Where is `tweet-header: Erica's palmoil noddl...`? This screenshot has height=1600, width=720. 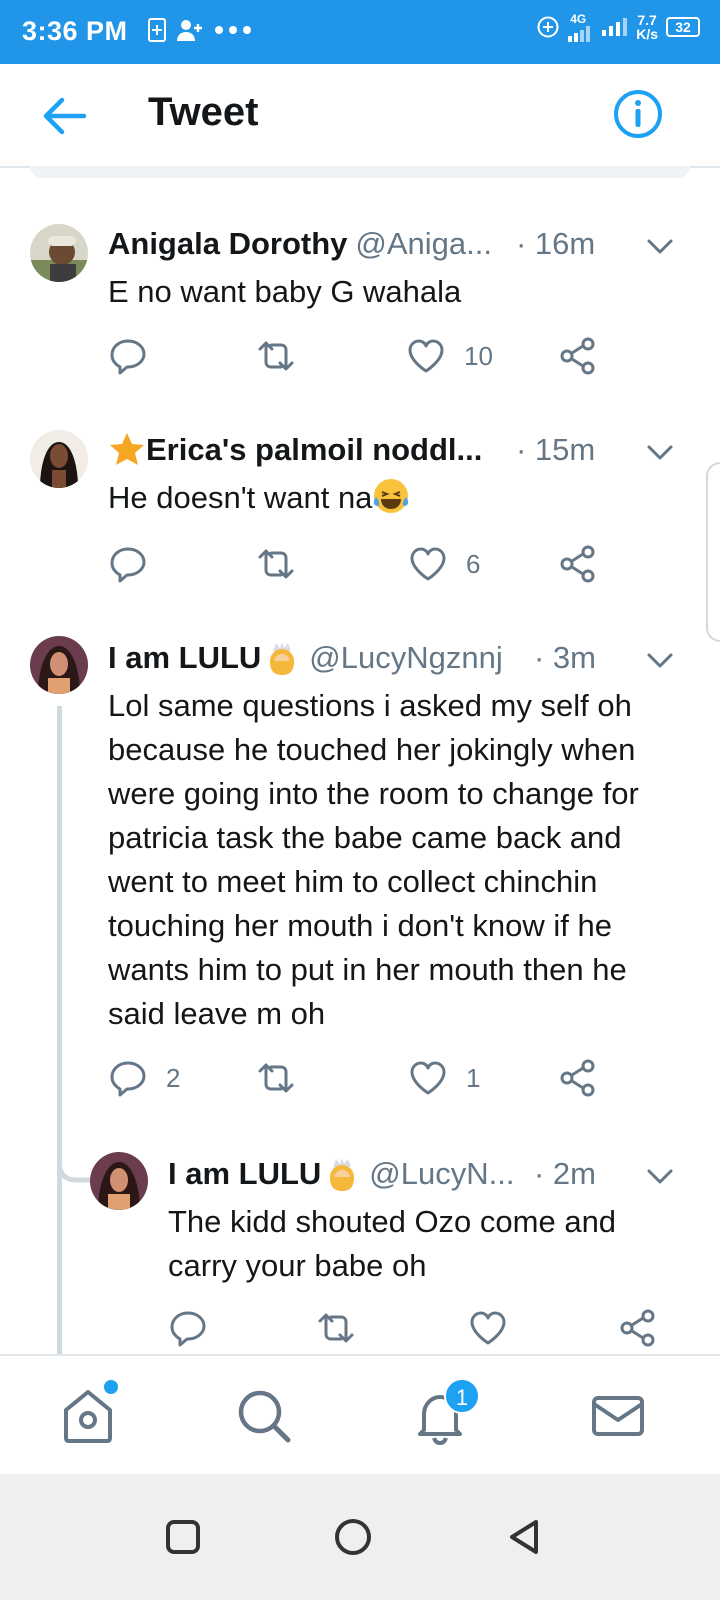
tweet-header: Erica's palmoil noddl... is located at coordinates (295, 450).